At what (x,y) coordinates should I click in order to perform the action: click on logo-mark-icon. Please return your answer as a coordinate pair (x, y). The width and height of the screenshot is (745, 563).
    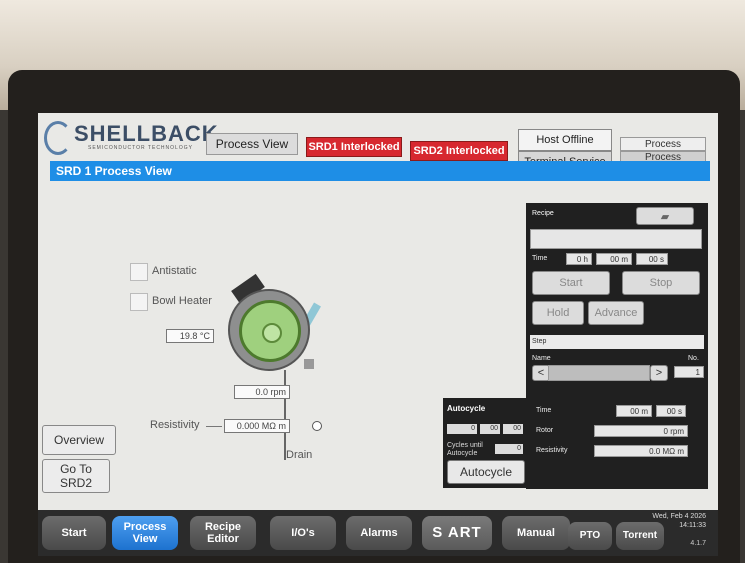
    Looking at the image, I should click on (58, 138).